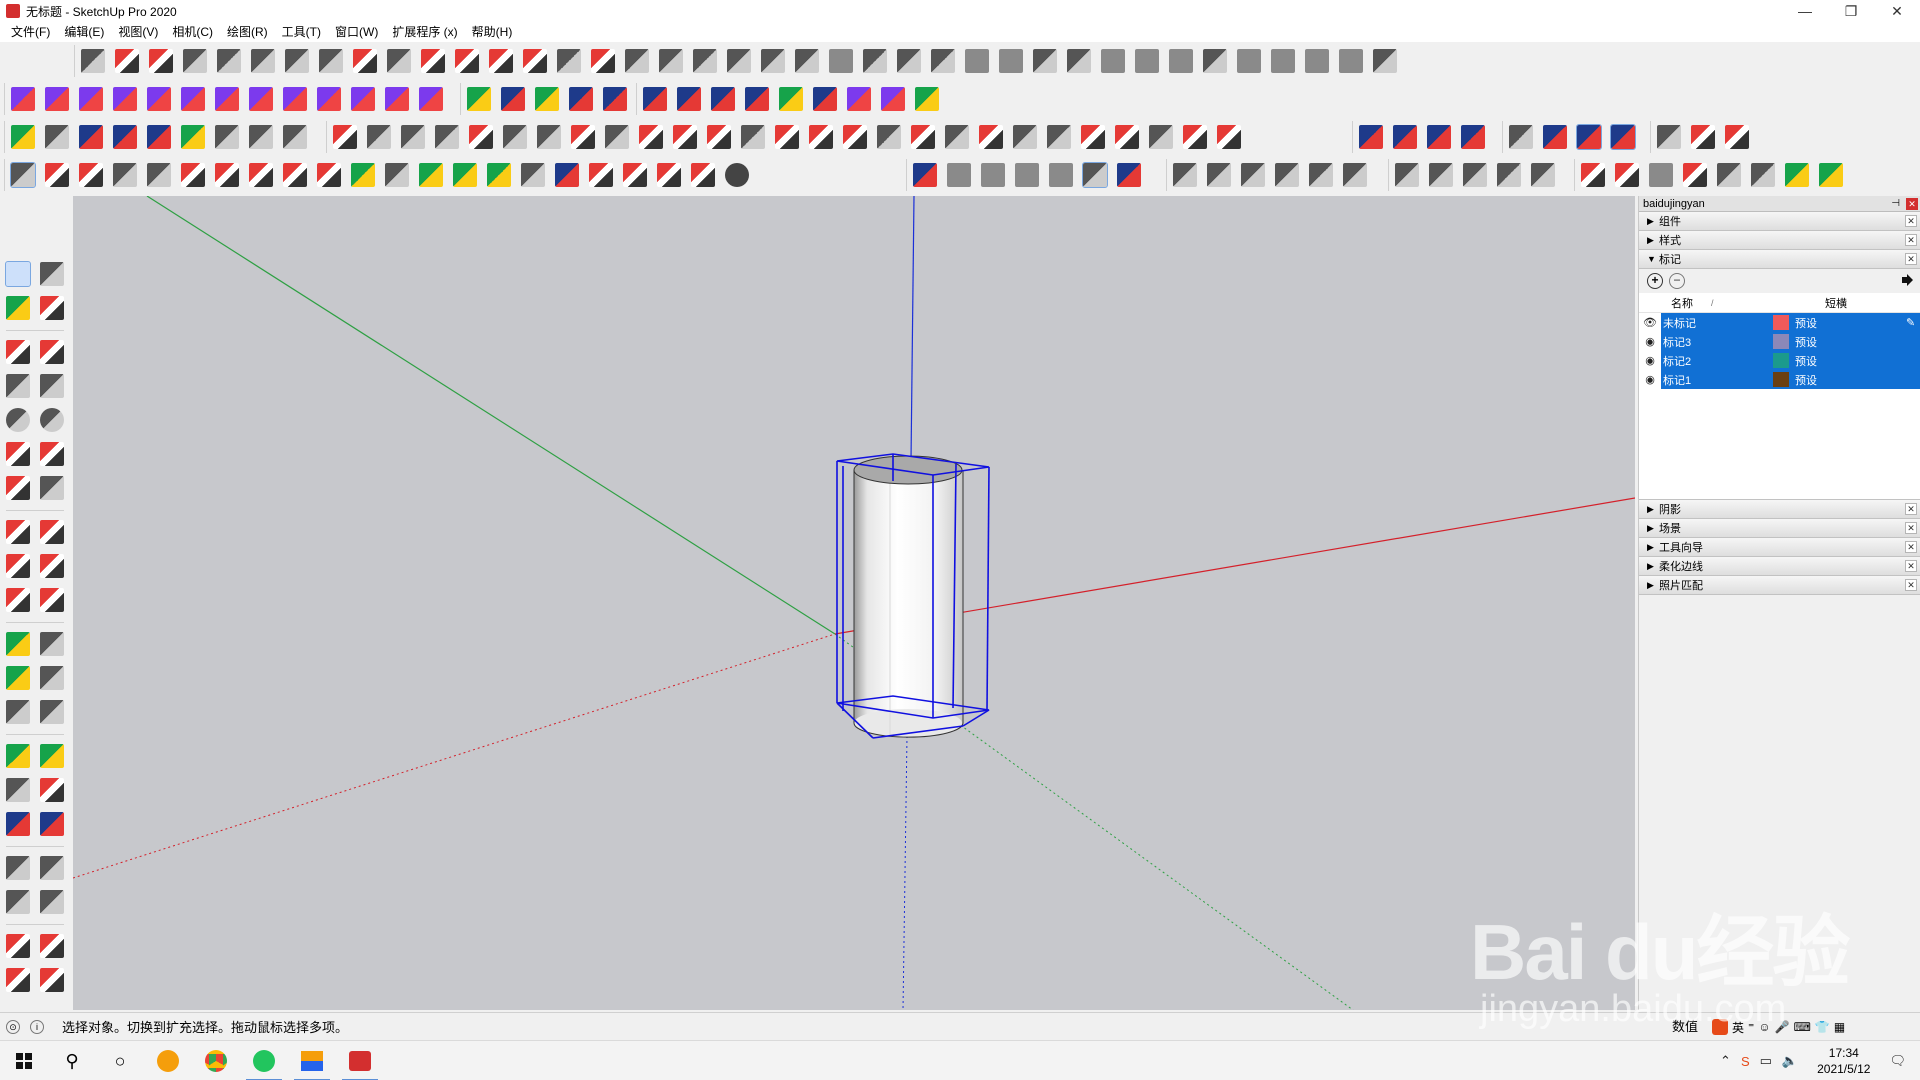  I want to click on menu-draw: 绘图(R), so click(247, 32).